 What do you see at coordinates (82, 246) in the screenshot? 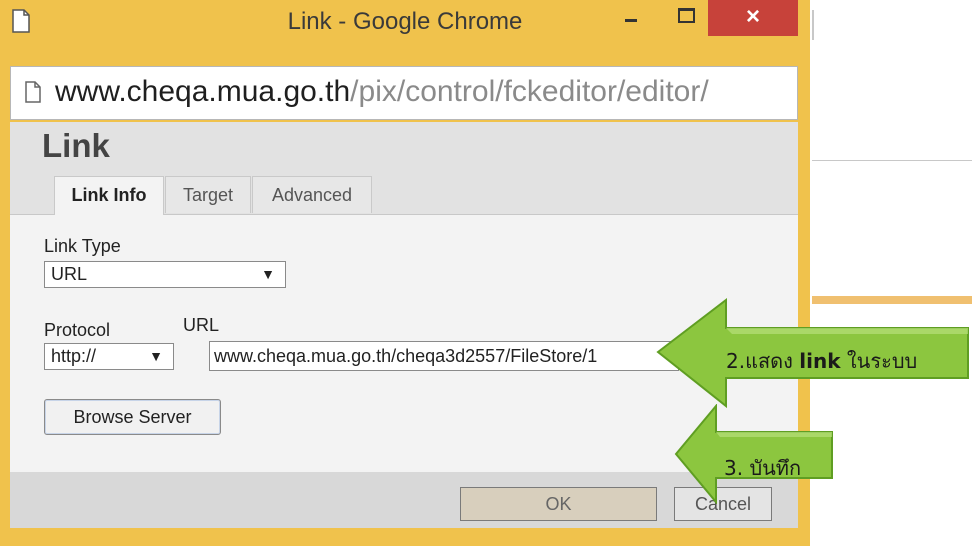
I see `link-type-label: Link Type` at bounding box center [82, 246].